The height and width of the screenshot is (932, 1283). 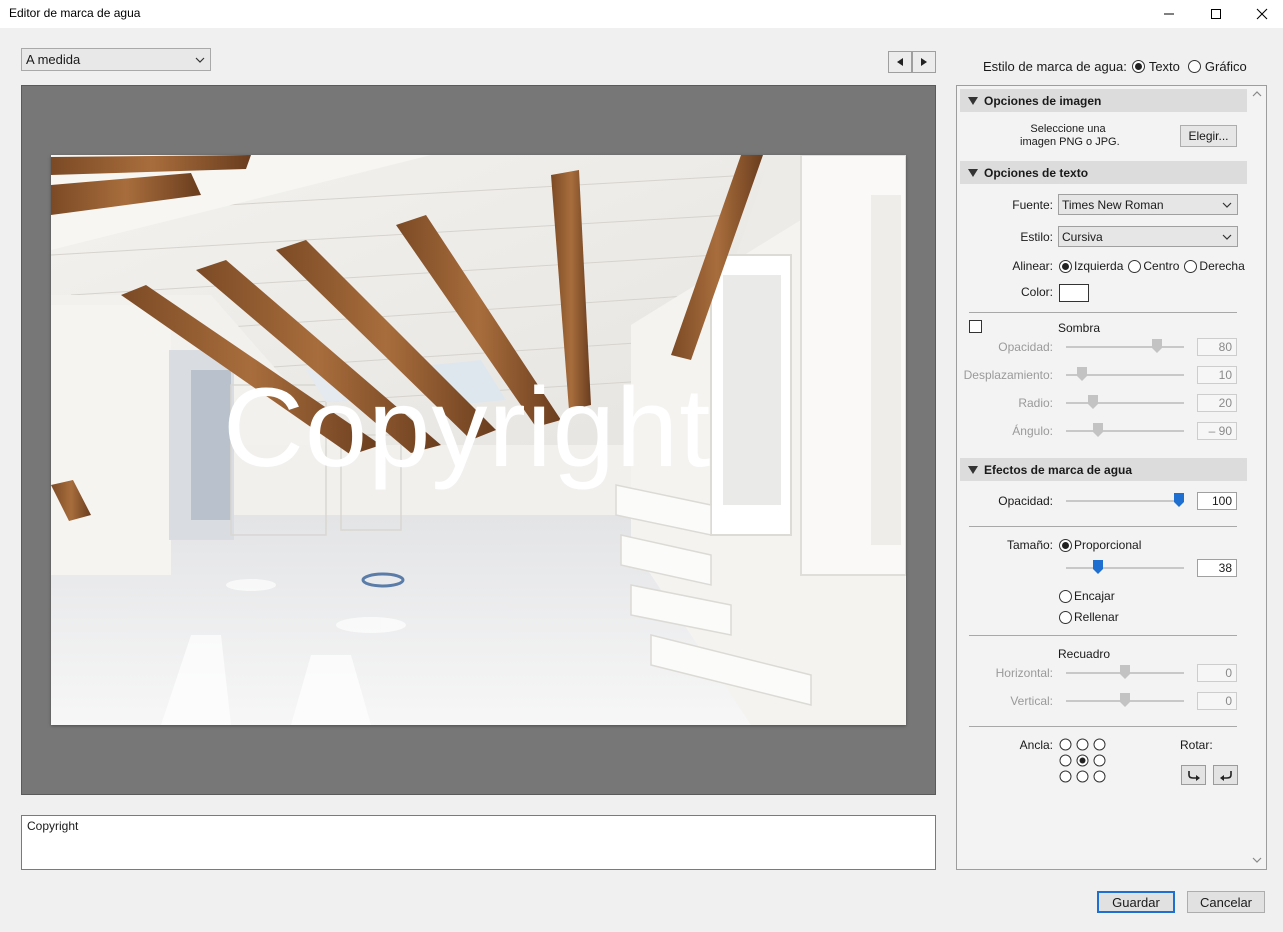 I want to click on preset-value: A medida, so click(x=53, y=59).